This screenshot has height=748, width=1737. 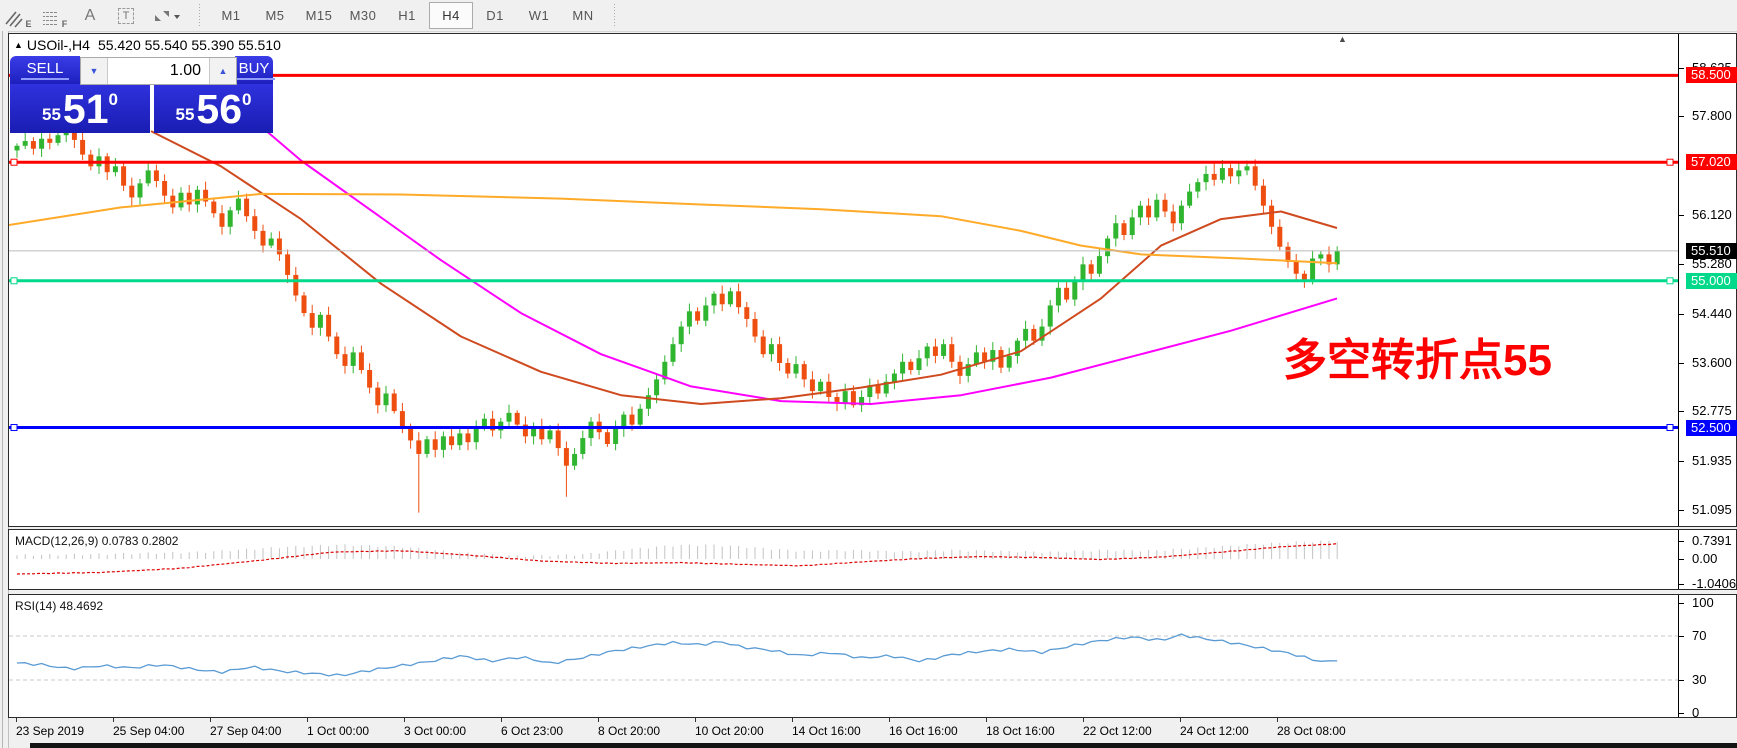 I want to click on price-tick-label: 52.775, so click(x=1712, y=411).